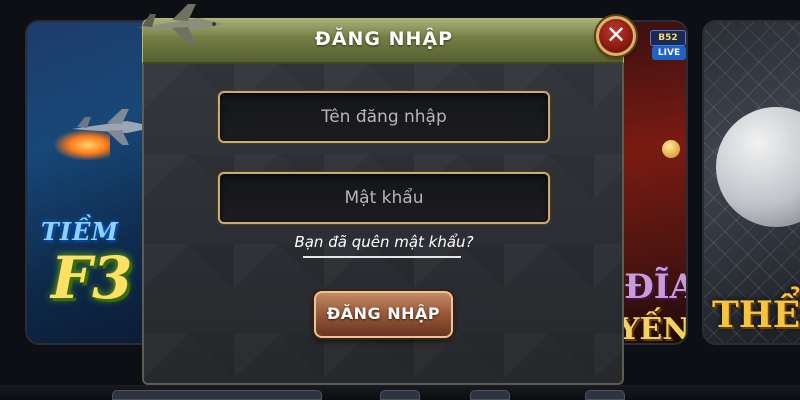  I want to click on link-underline, so click(382, 257).